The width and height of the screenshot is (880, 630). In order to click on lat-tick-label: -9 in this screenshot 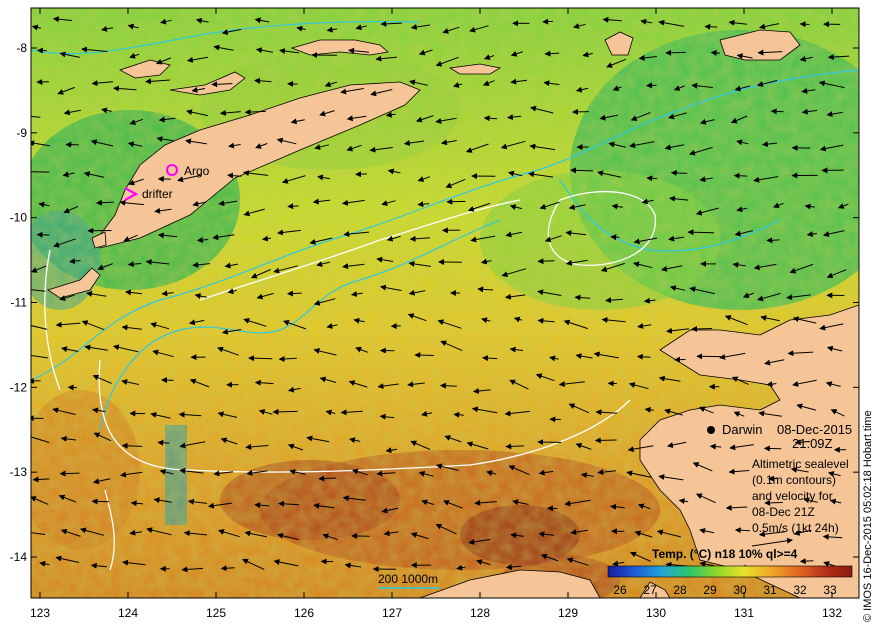, I will do `click(21, 133)`.